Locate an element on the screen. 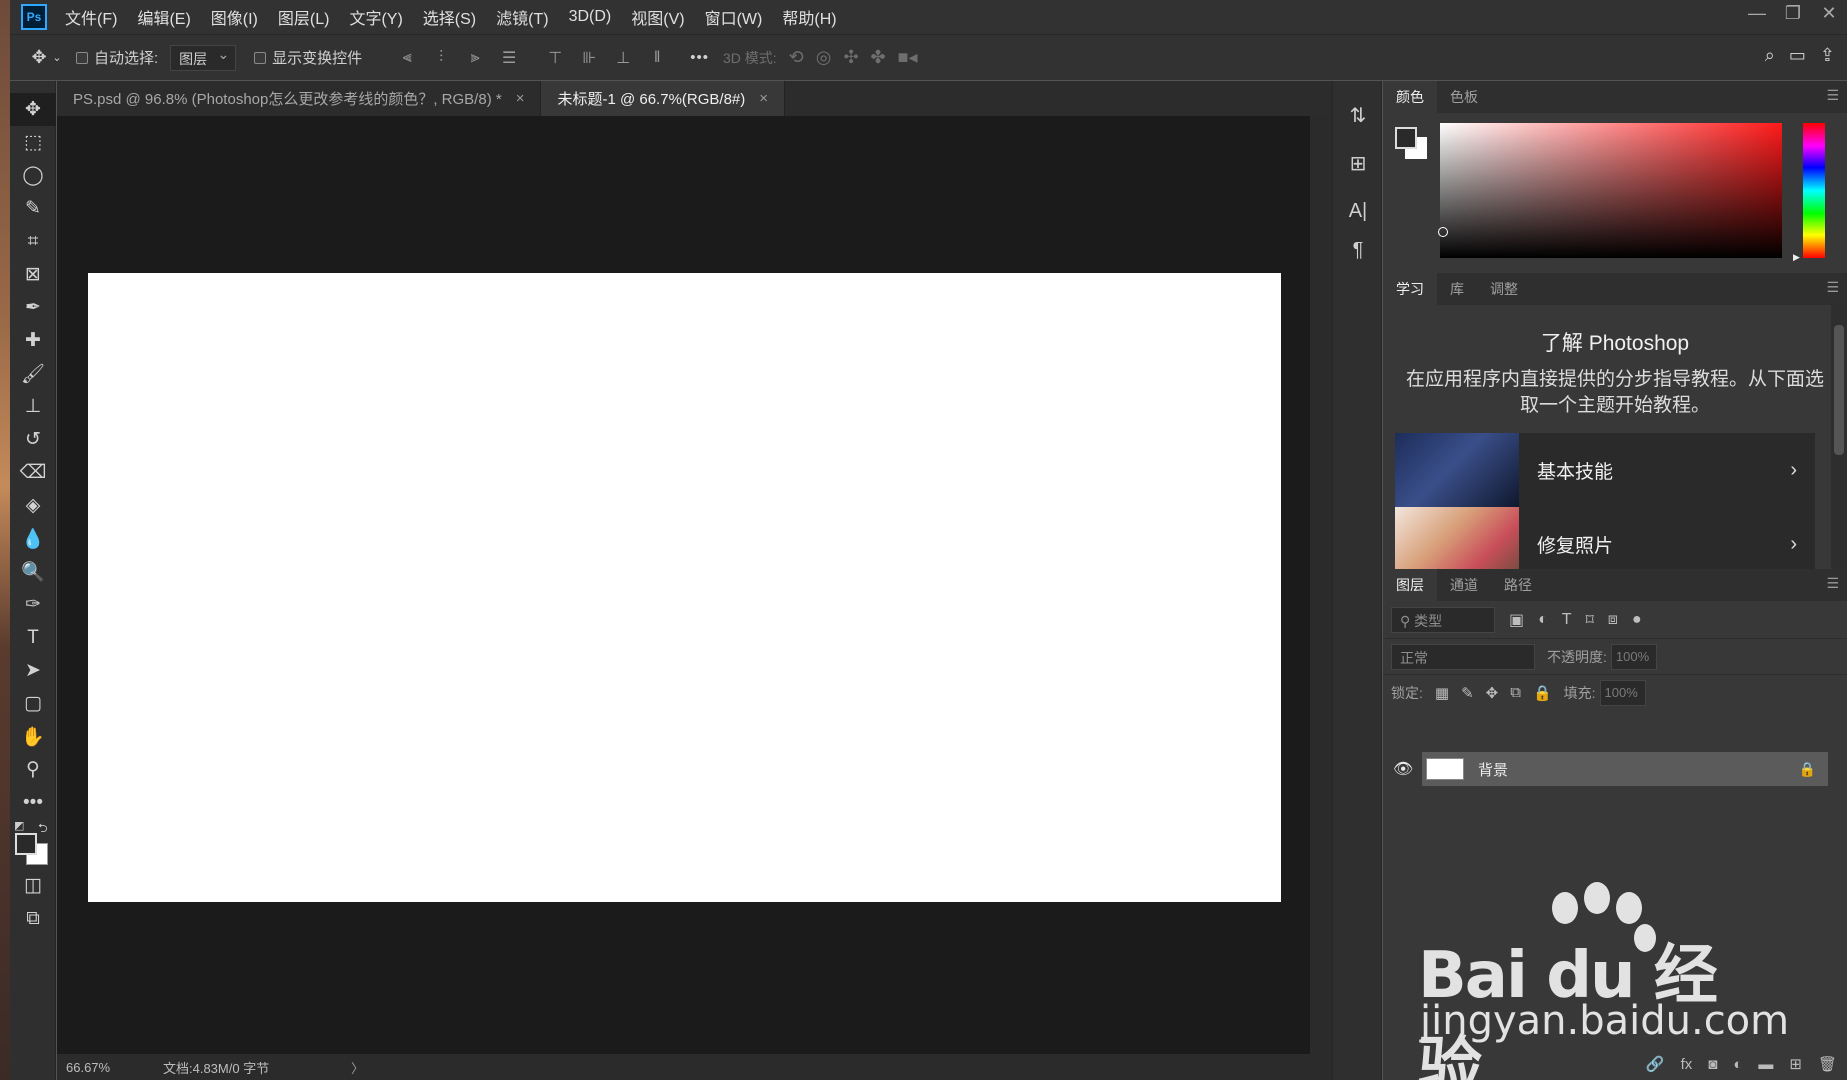 The image size is (1847, 1080). menu-filter: 滤镜(T) is located at coordinates (522, 17).